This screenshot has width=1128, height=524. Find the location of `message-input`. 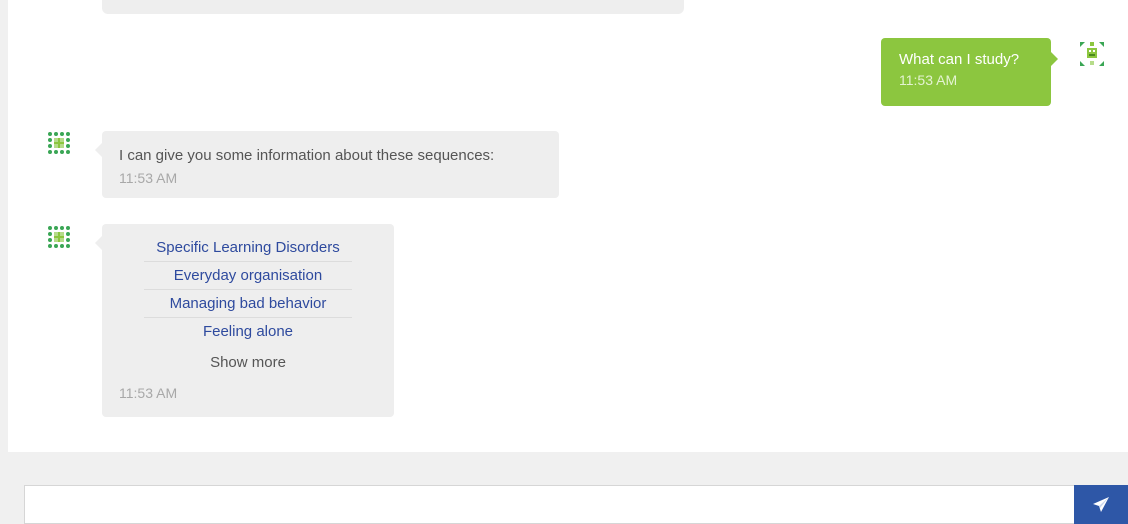

message-input is located at coordinates (549, 504).